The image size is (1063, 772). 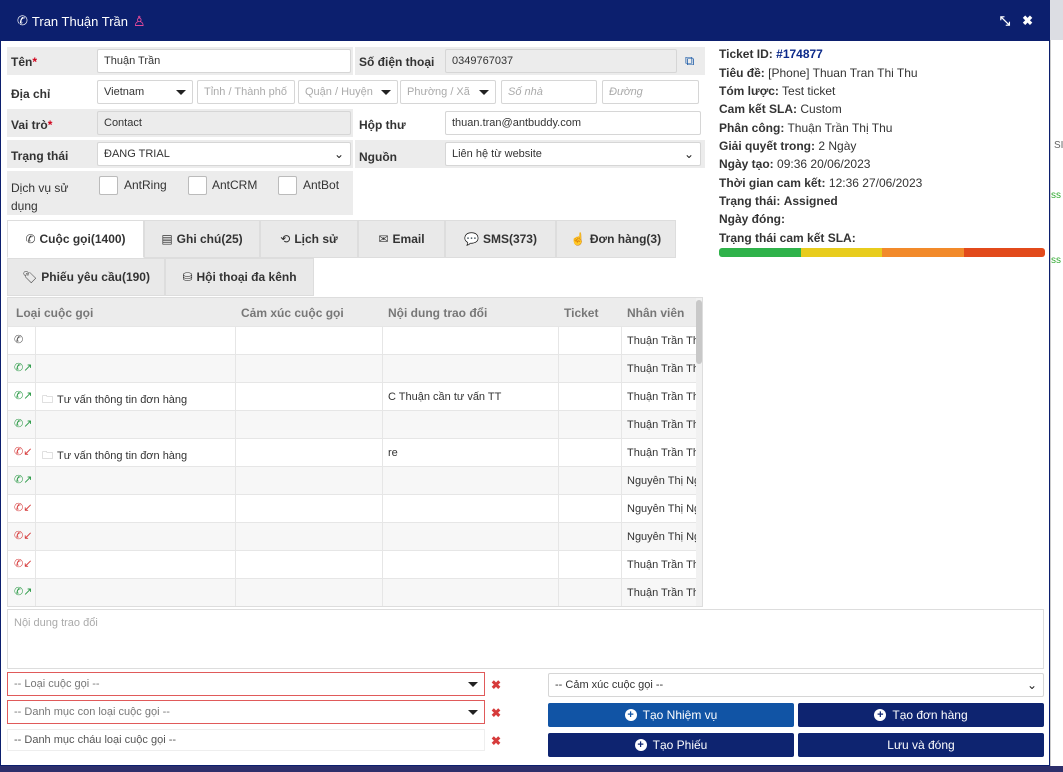 What do you see at coordinates (573, 123) in the screenshot?
I see `mailbox-input: thuan.tran@antbuddy.com` at bounding box center [573, 123].